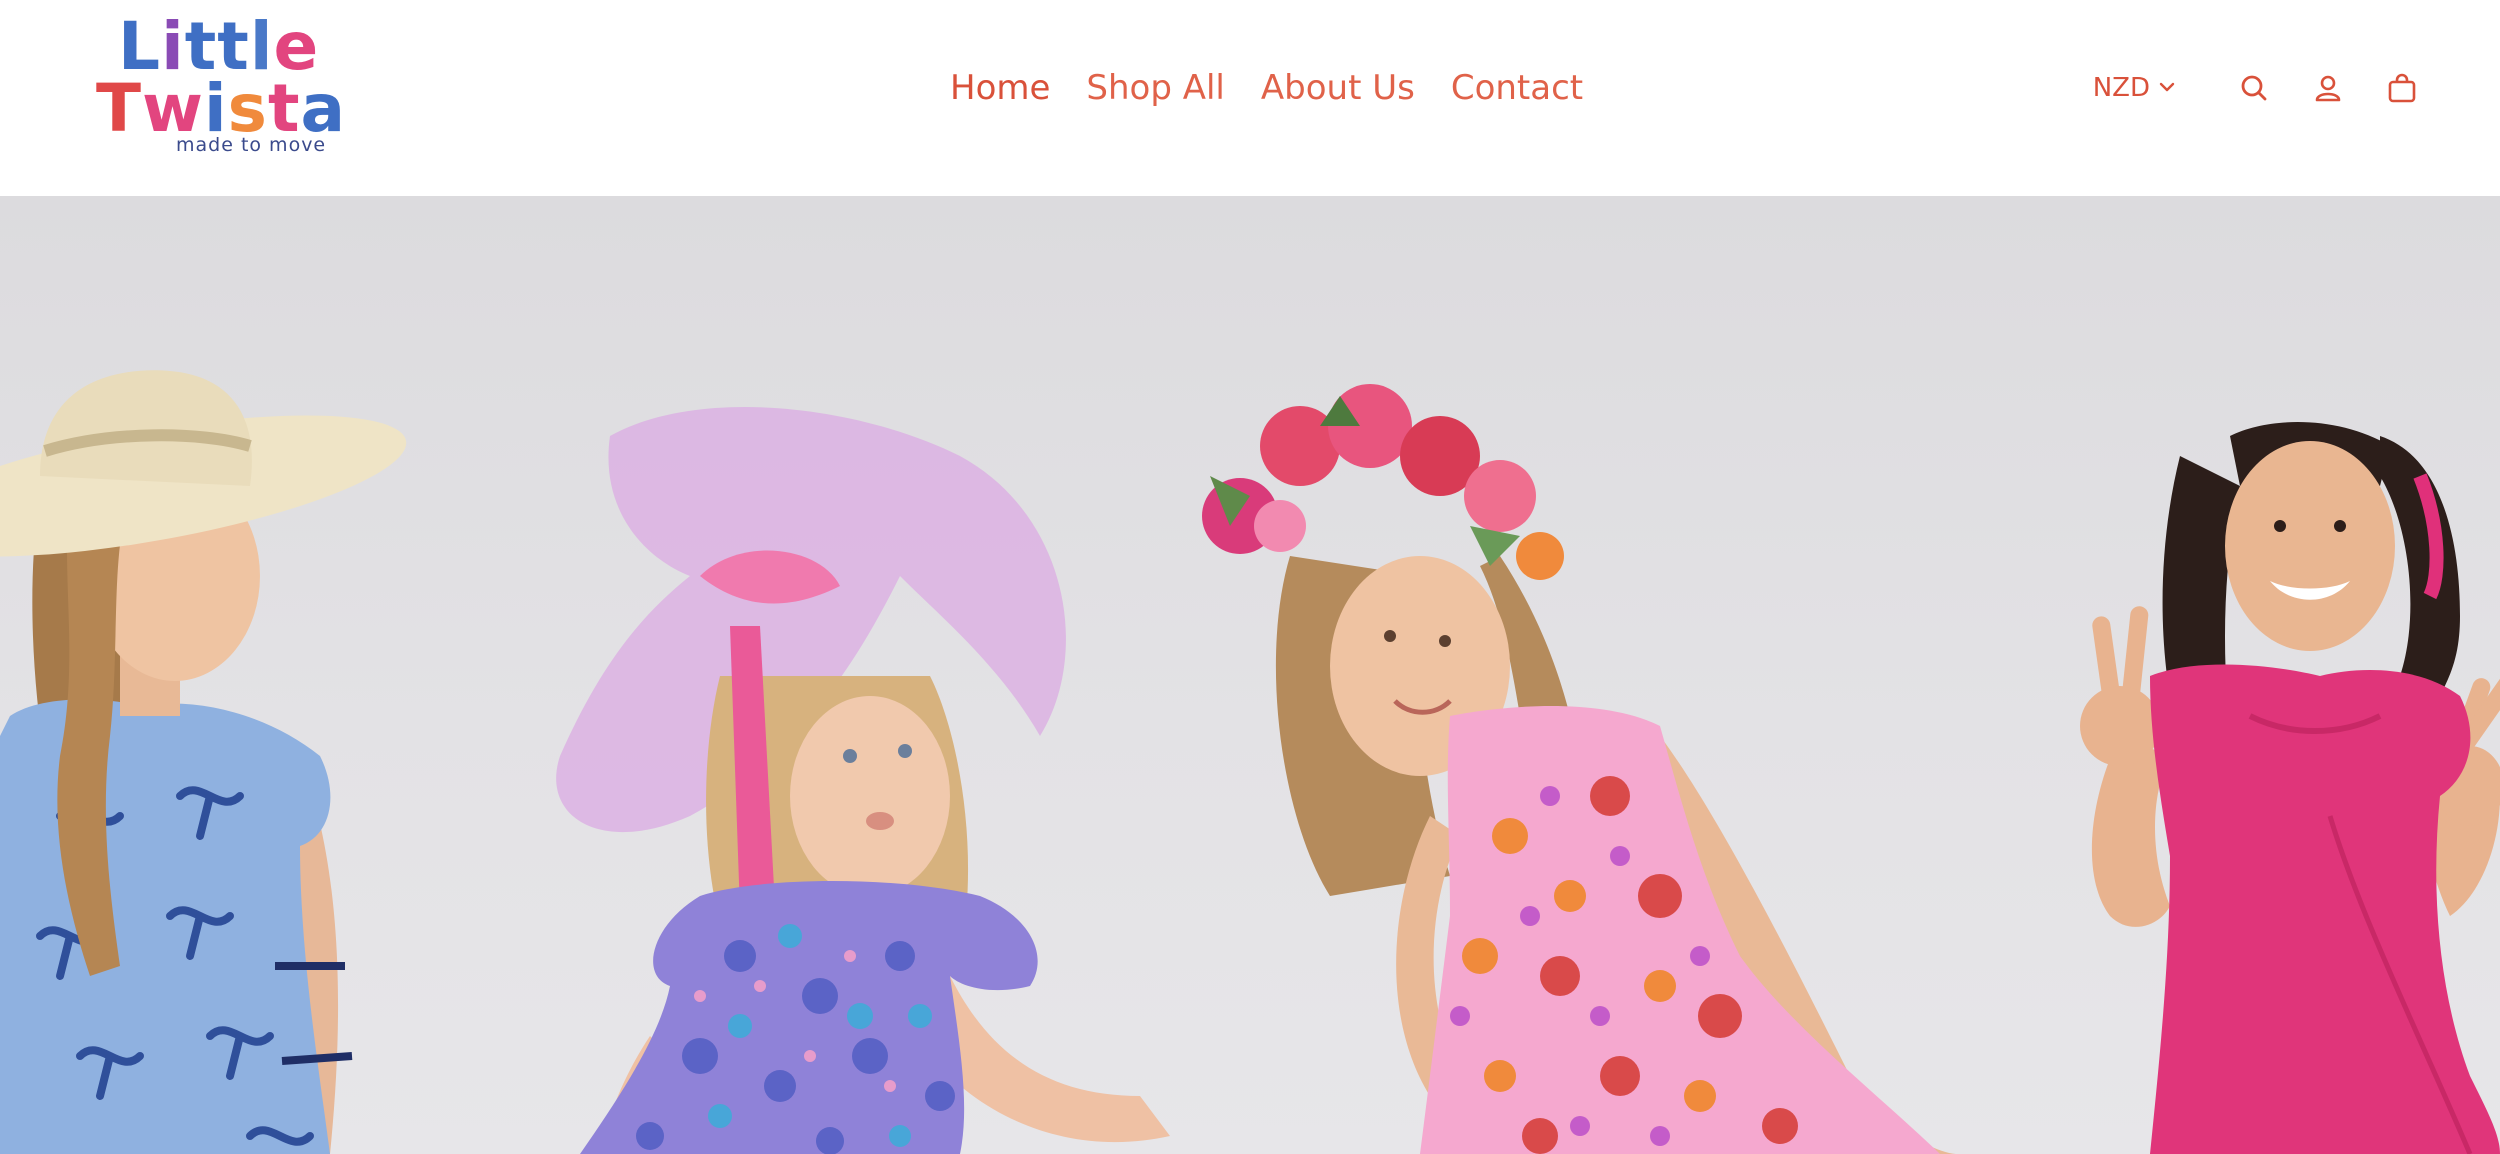  I want to click on logo-tagline: made to move, so click(251, 145).